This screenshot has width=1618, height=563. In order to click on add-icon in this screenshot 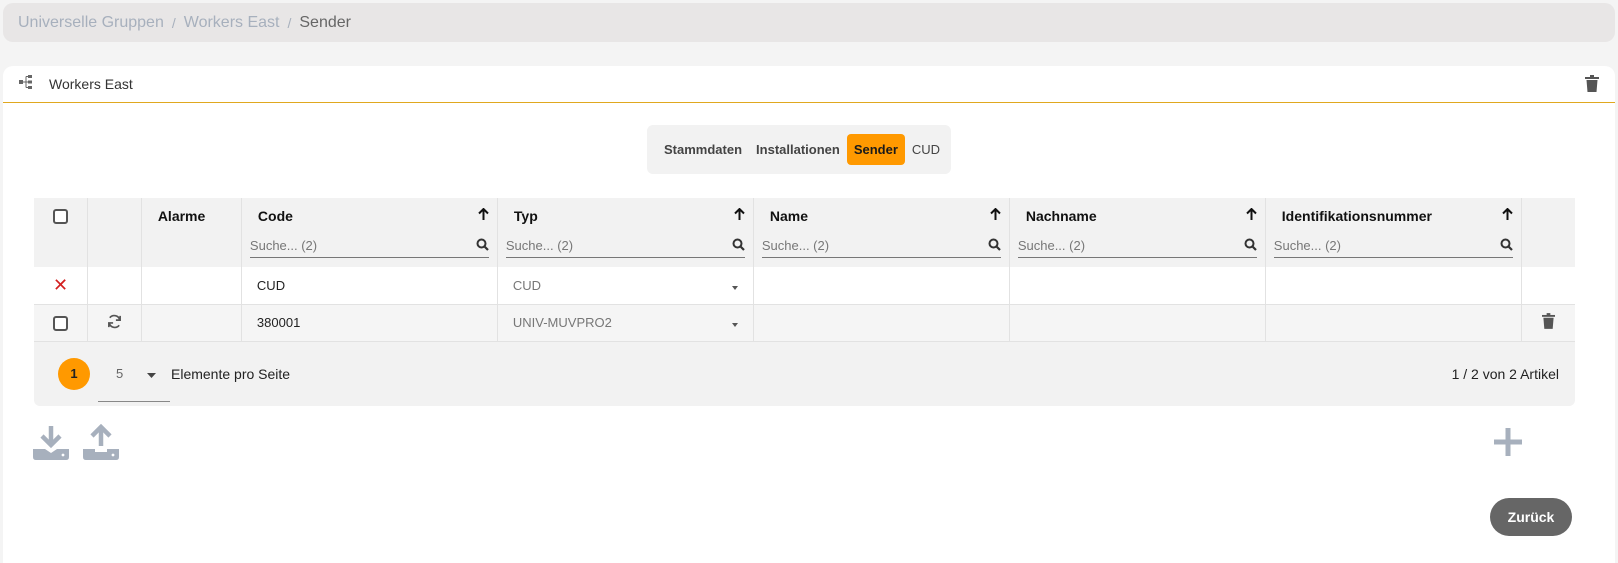, I will do `click(1508, 444)`.